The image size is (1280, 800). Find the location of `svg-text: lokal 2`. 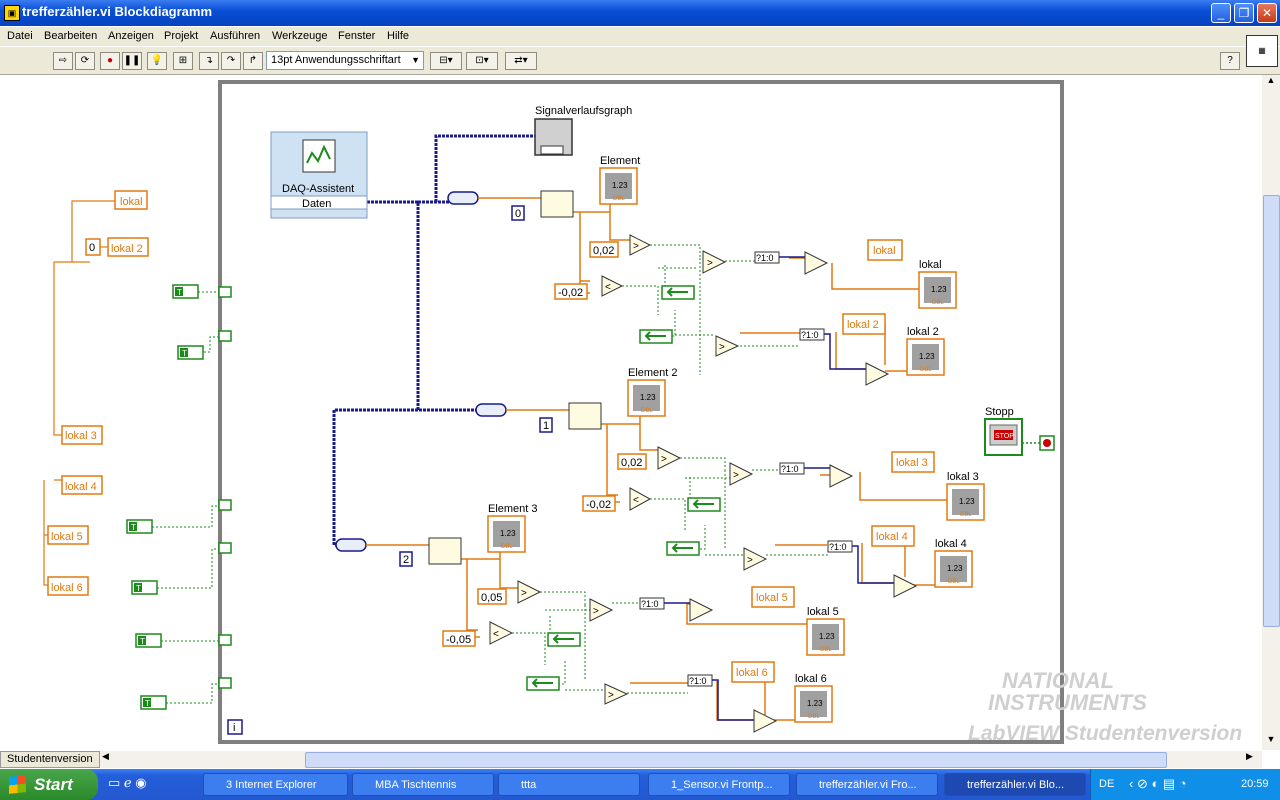

svg-text: lokal 2 is located at coordinates (923, 332).